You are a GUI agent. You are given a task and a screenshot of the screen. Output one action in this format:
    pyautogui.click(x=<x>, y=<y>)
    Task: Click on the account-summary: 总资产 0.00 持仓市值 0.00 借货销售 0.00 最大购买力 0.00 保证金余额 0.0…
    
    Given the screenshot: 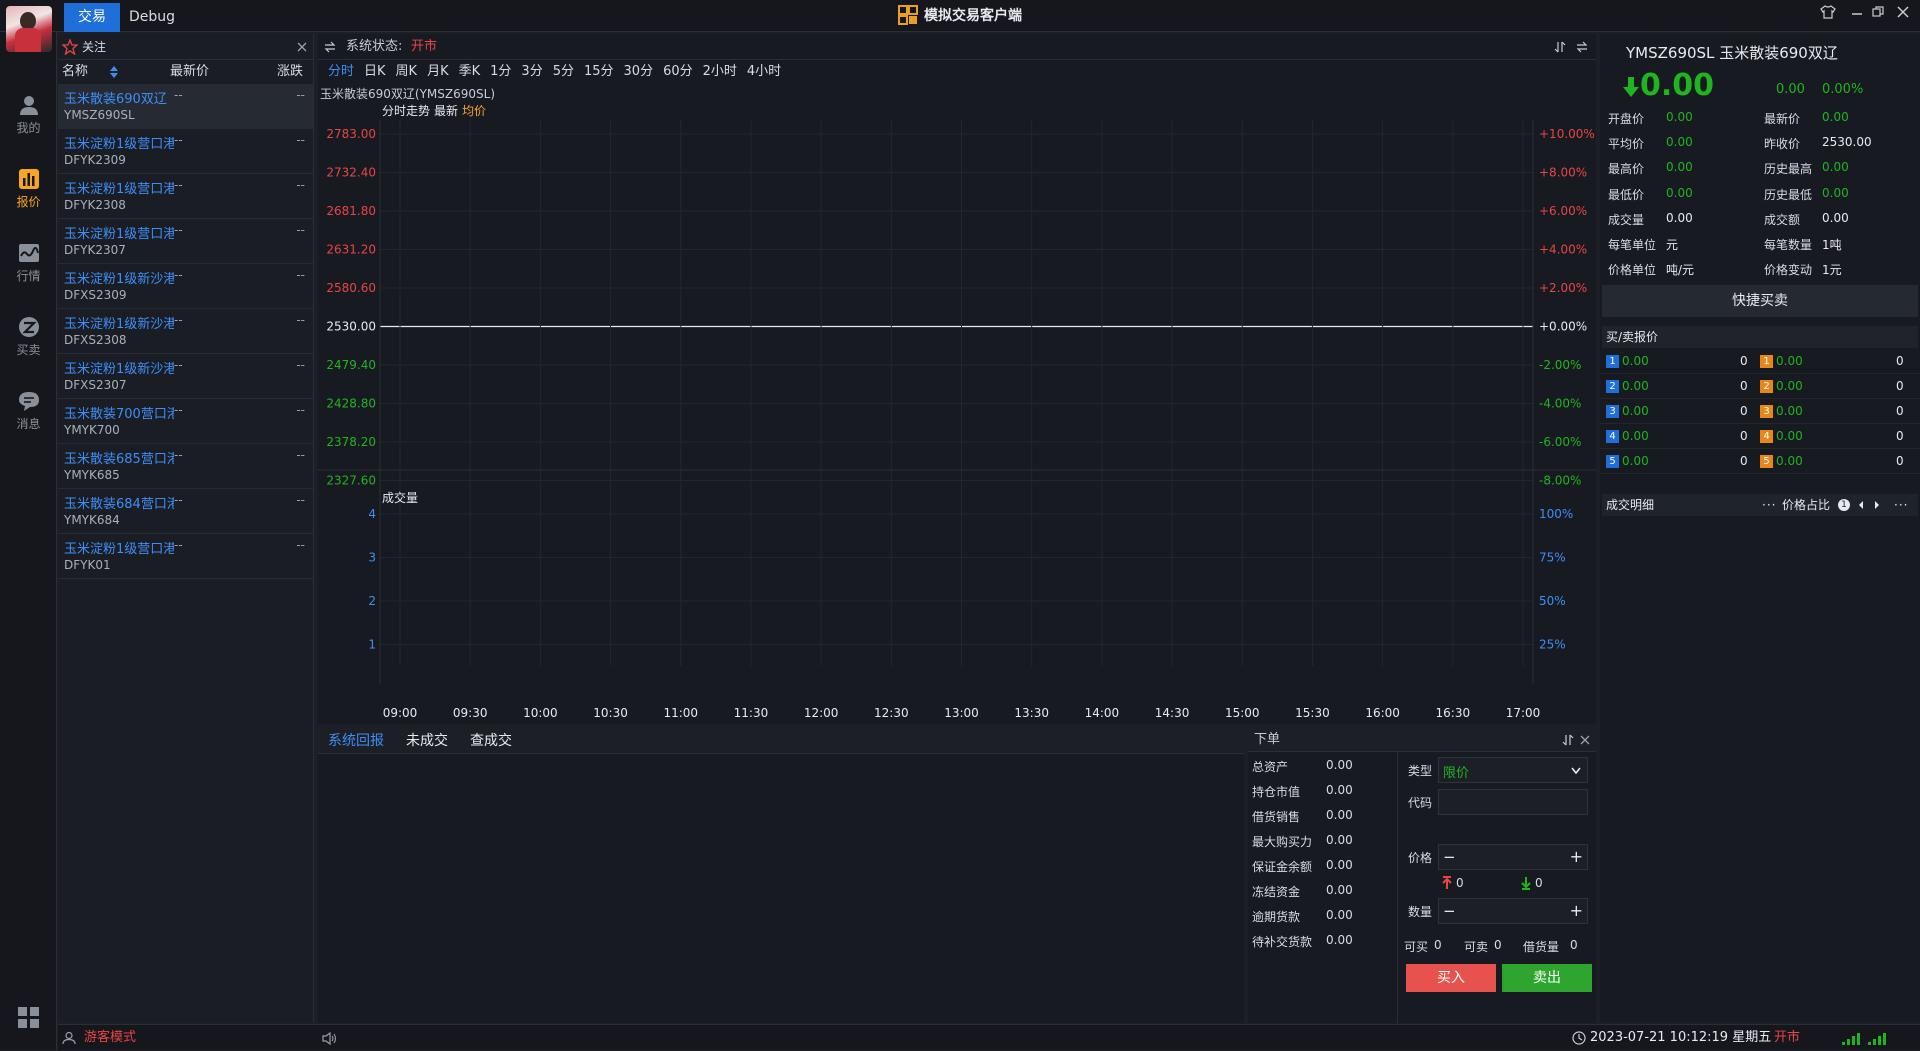 What is the action you would take?
    pyautogui.click(x=1323, y=887)
    